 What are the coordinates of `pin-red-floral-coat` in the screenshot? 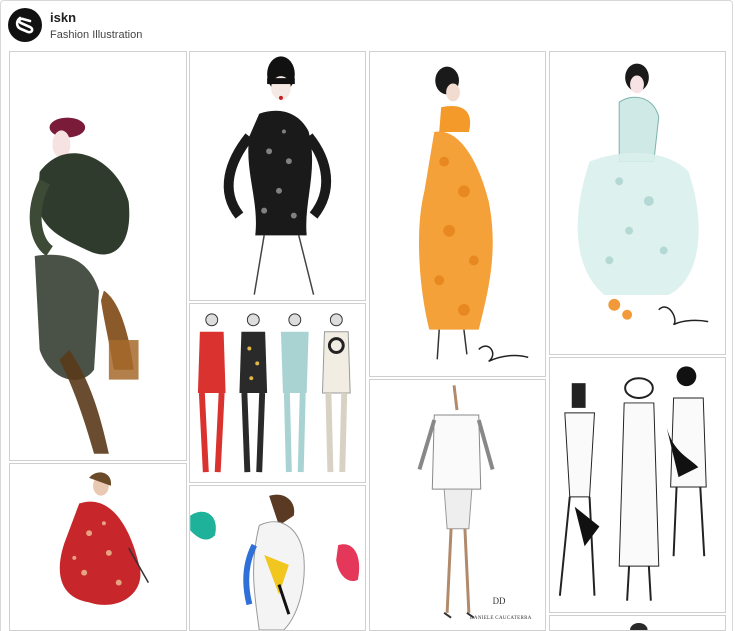 It's located at (98, 547).